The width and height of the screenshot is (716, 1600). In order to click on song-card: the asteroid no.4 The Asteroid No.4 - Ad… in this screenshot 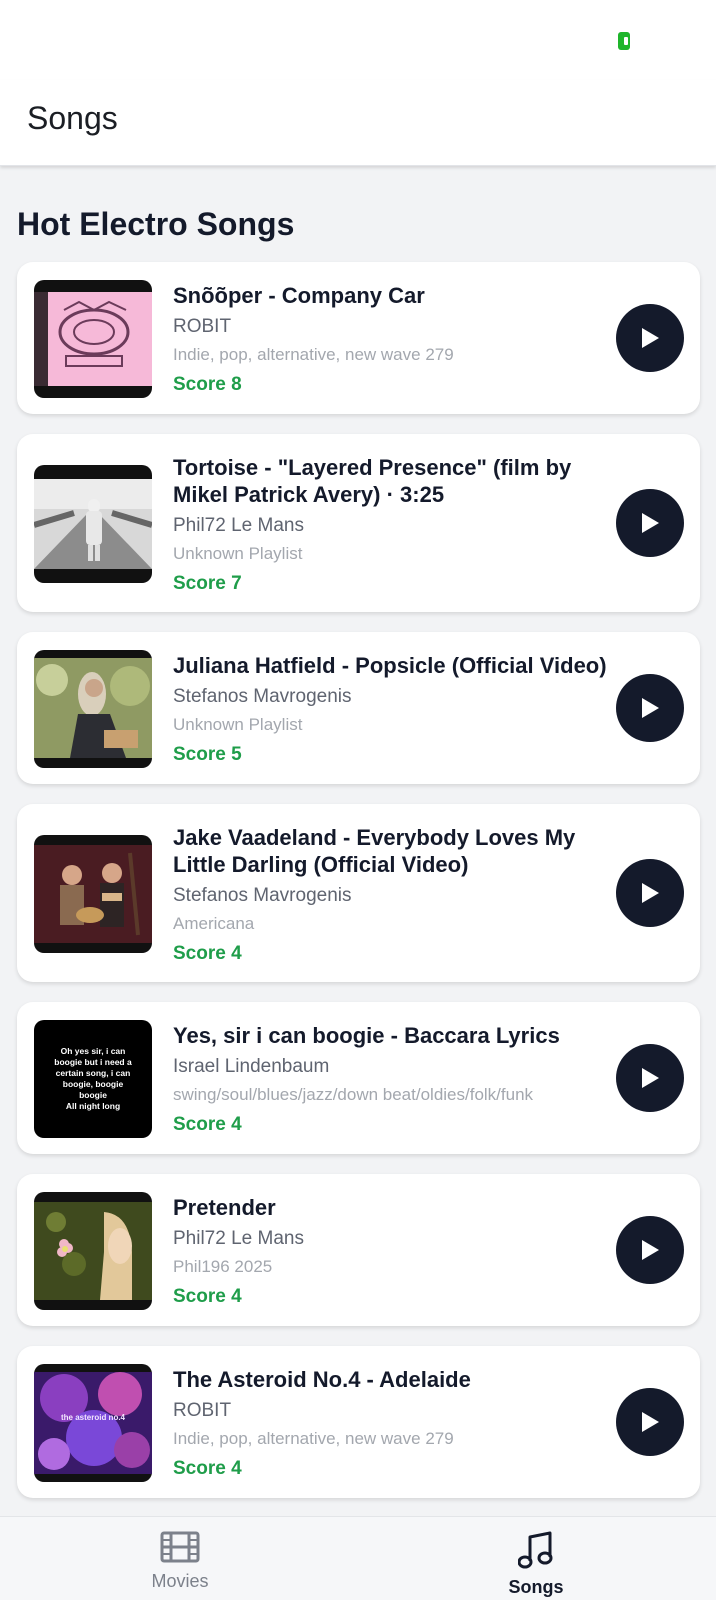, I will do `click(358, 1422)`.